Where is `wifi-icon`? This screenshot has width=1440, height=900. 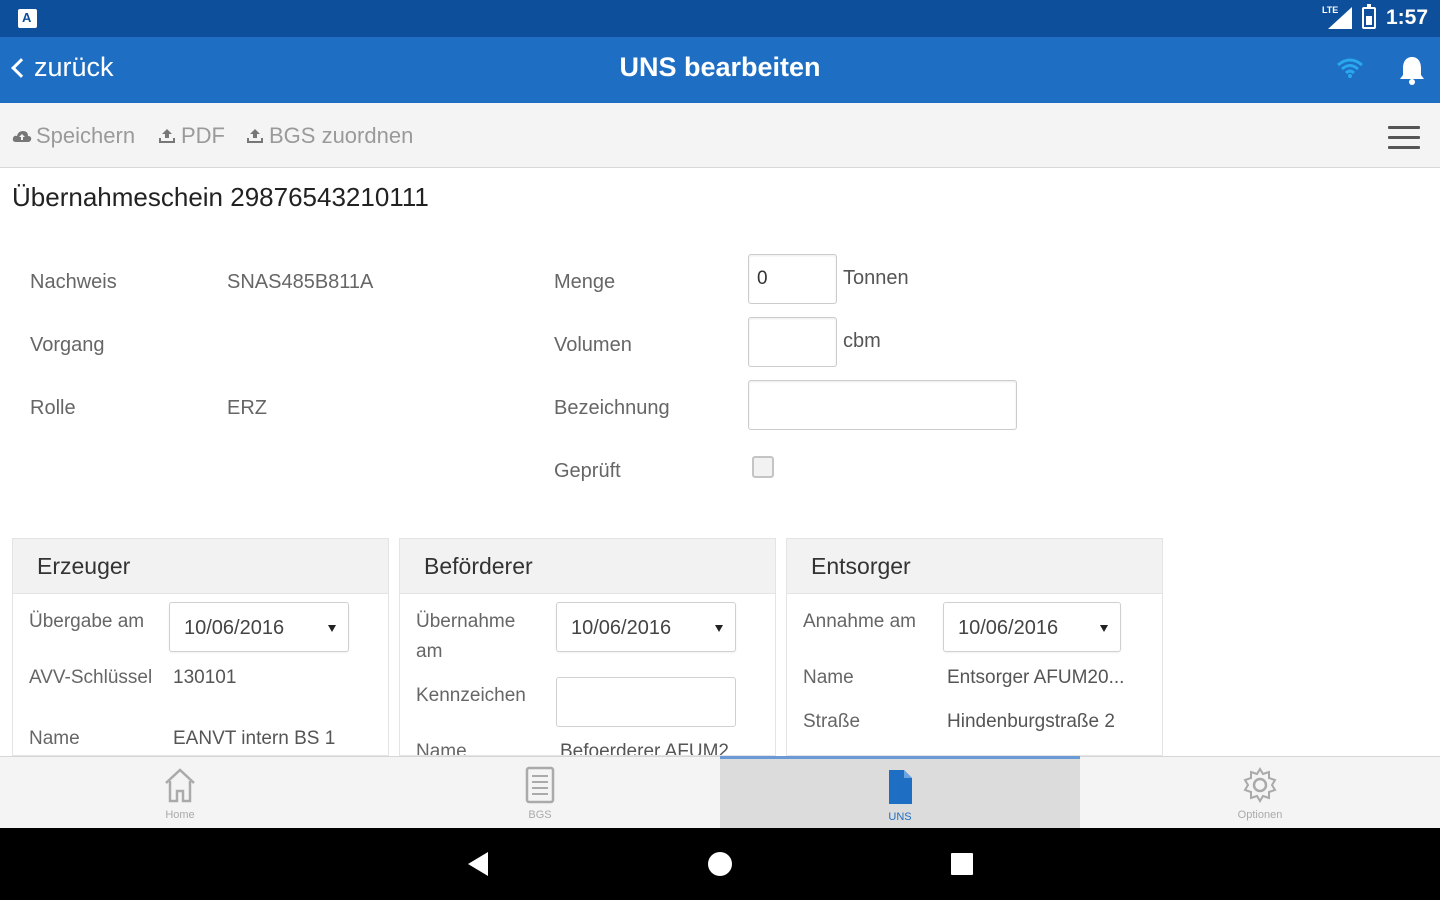
wifi-icon is located at coordinates (1350, 68).